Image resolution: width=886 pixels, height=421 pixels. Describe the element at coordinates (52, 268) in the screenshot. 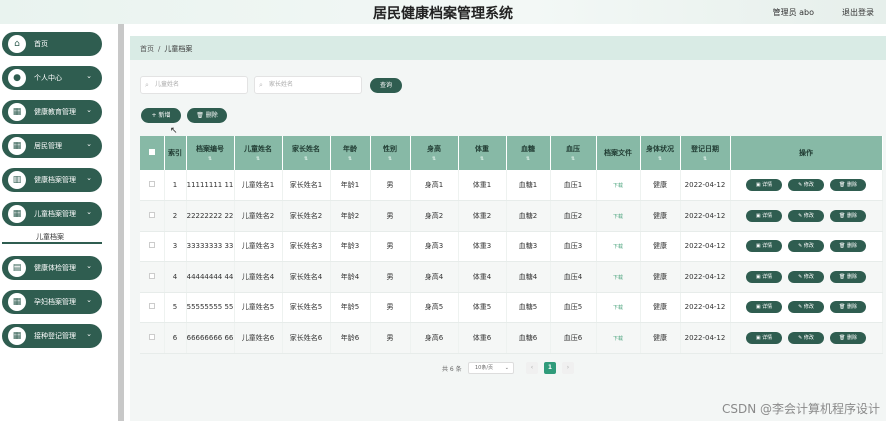

I see `sidebar-item: ▤ 健康体检管理 ⌄` at that location.